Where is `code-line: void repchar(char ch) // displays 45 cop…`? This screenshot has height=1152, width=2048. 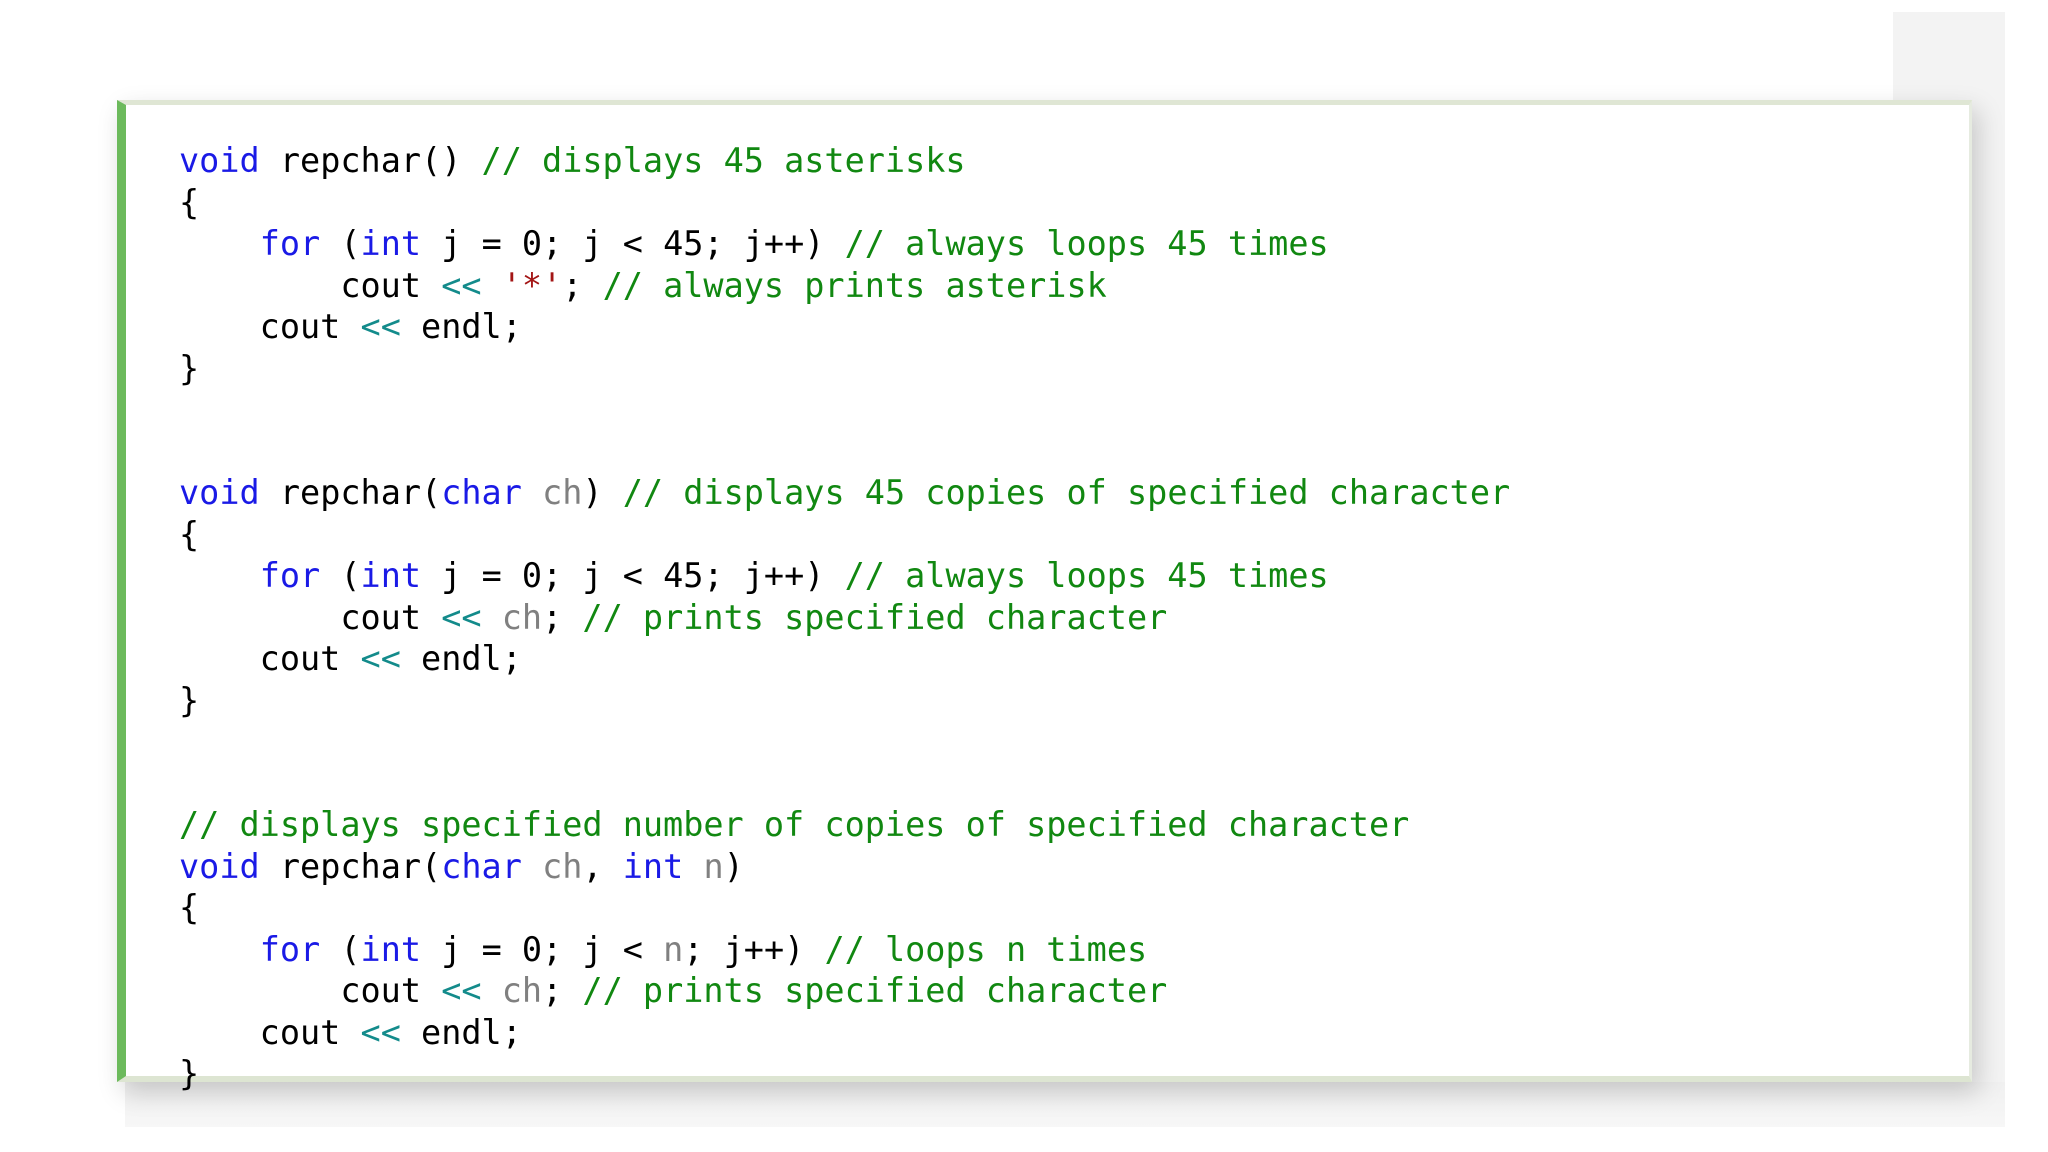
code-line: void repchar(char ch) // displays 45 cop… is located at coordinates (844, 493).